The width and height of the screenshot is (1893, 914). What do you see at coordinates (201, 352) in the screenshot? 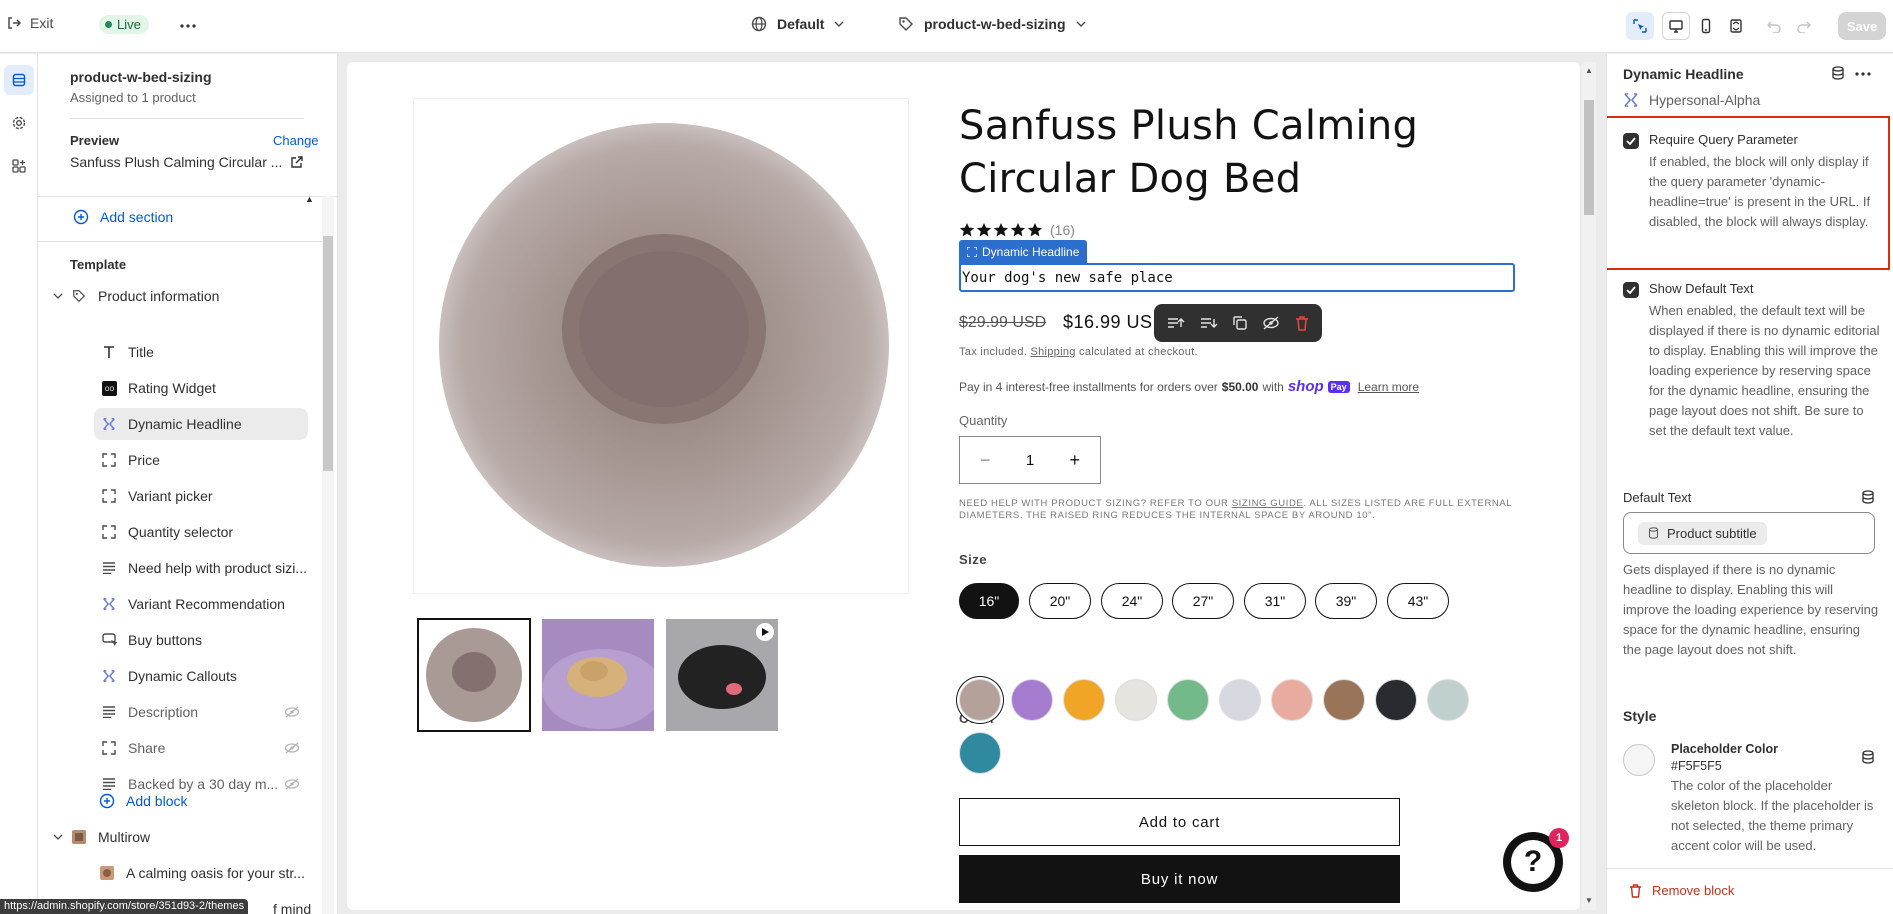
I see `block-item-title: Title` at bounding box center [201, 352].